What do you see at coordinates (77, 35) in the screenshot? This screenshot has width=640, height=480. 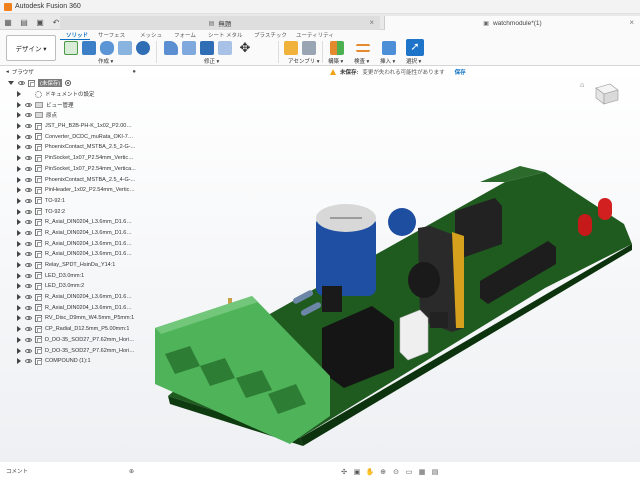 I see `tab-solid: ソリッド` at bounding box center [77, 35].